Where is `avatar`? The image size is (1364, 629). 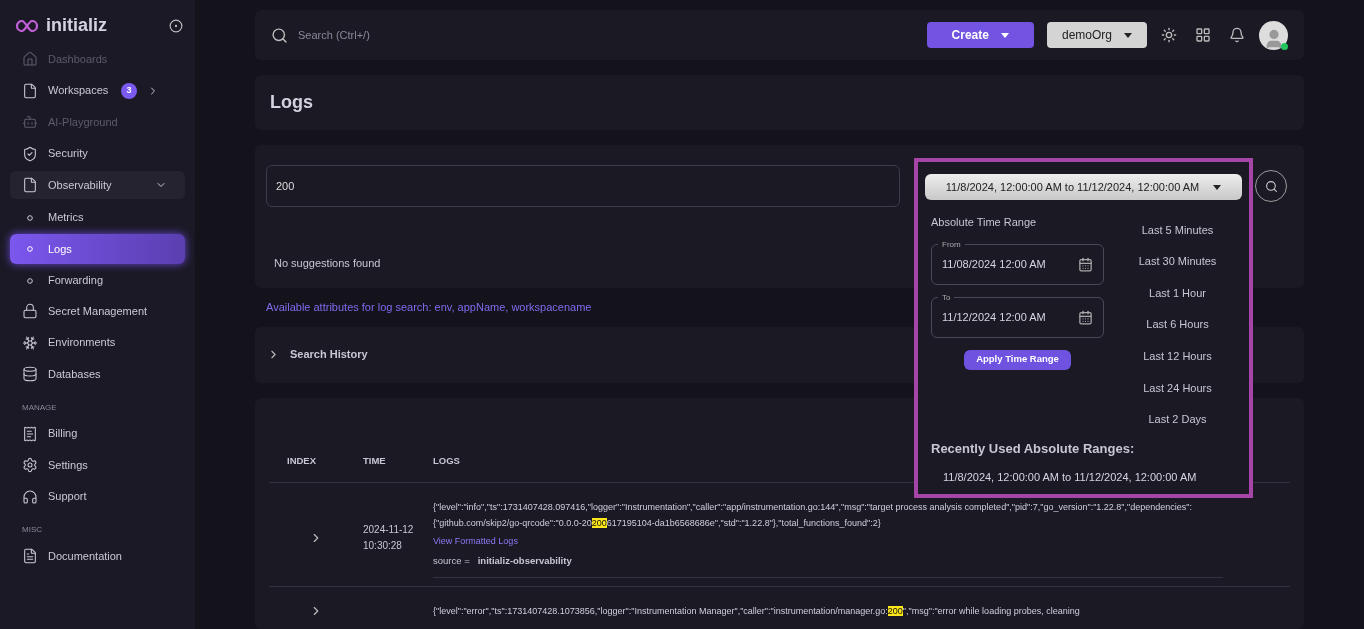
avatar is located at coordinates (1273, 35).